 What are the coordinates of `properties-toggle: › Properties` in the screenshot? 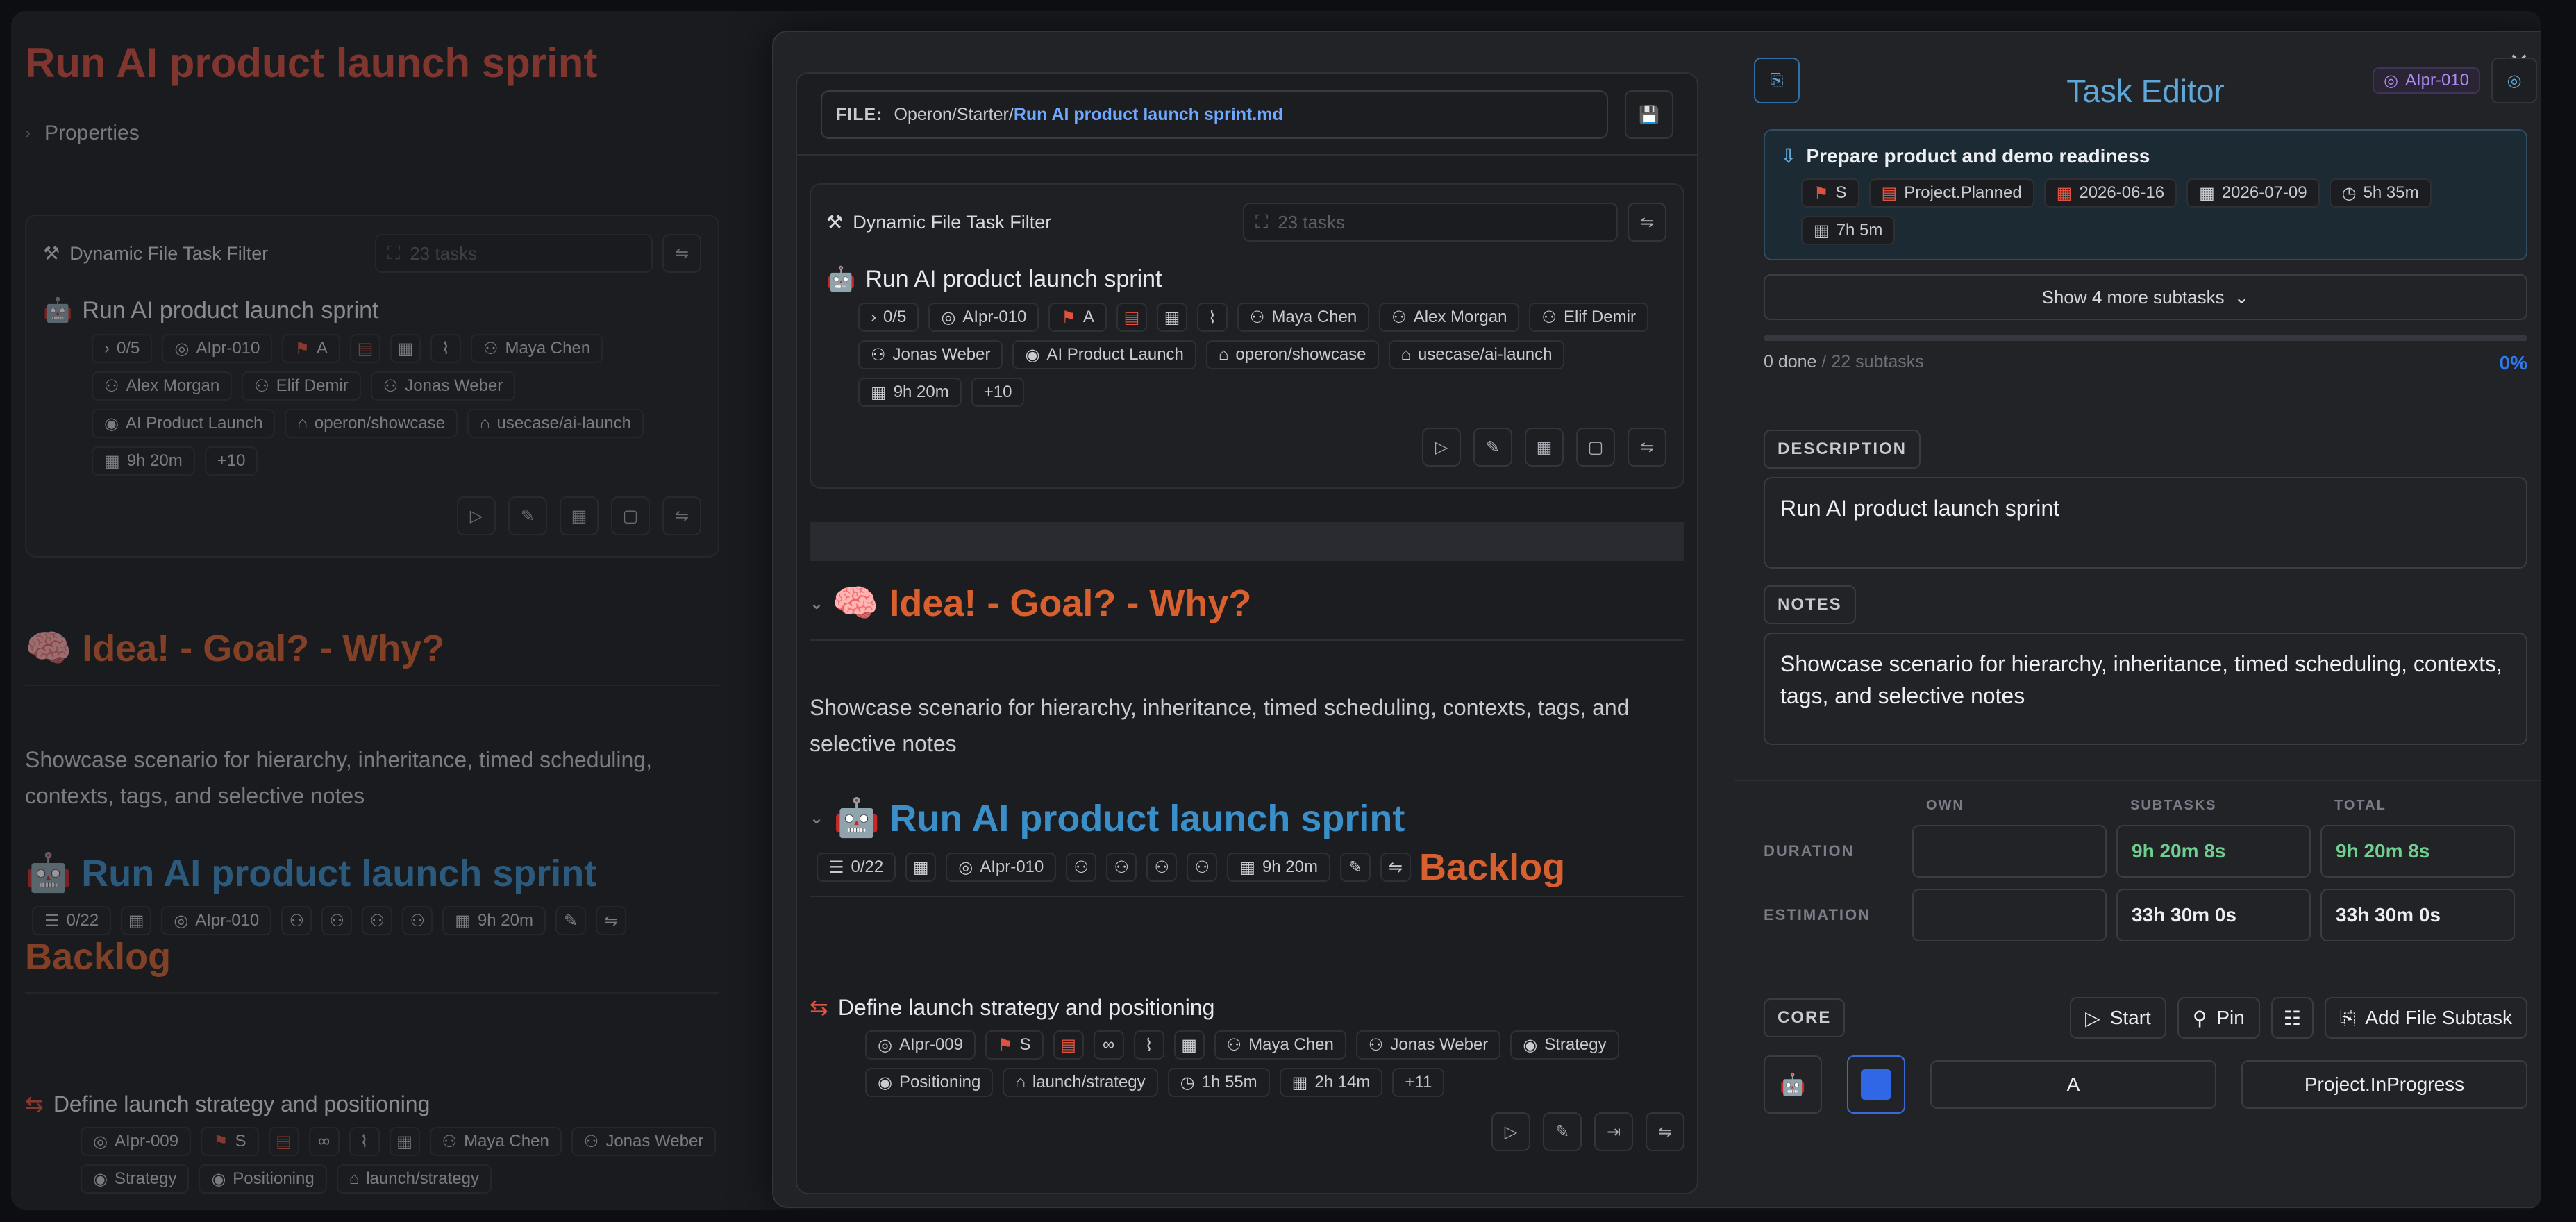 It's located at (372, 133).